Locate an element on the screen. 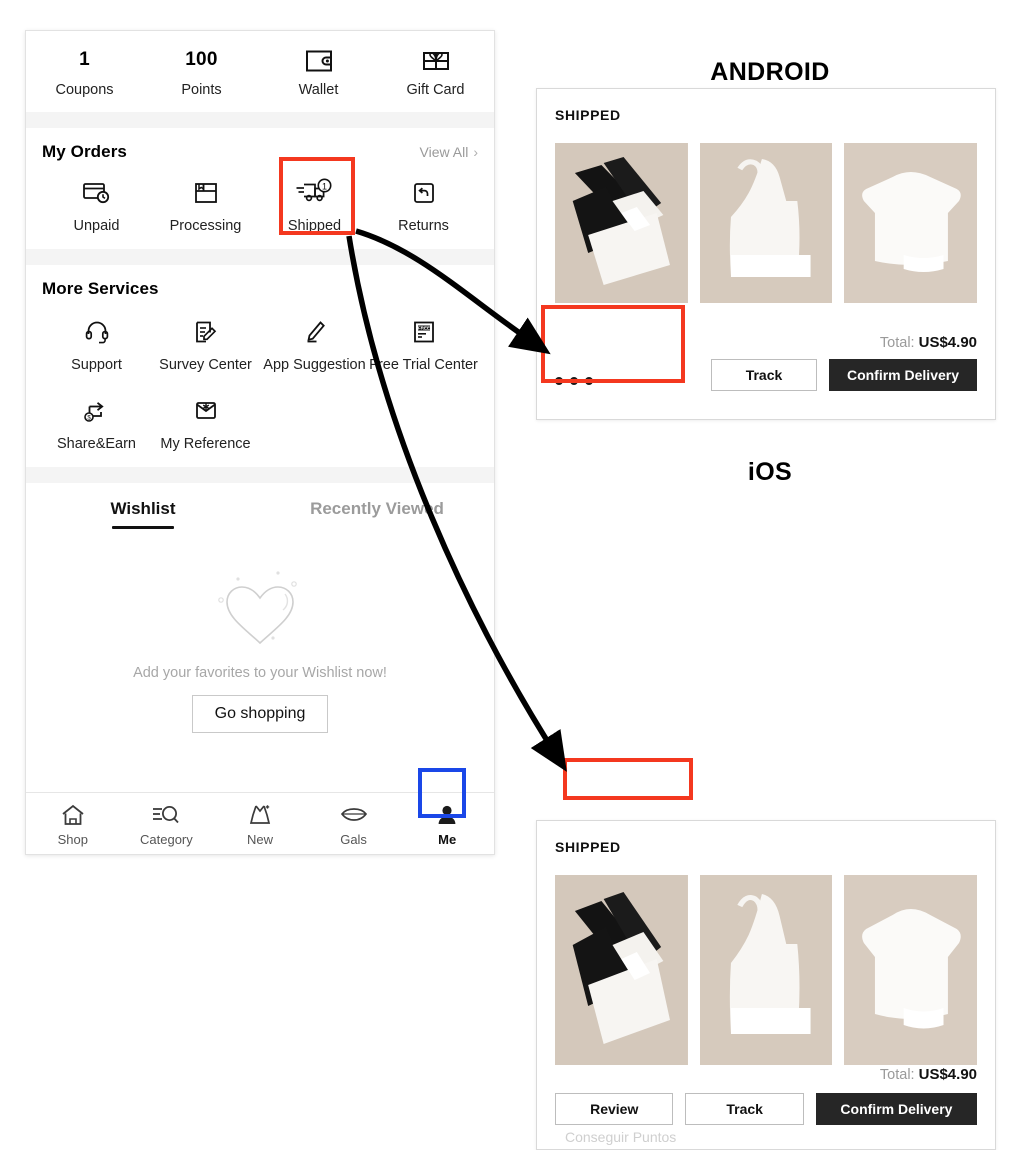 The image size is (1024, 1150). ios-product-thumbs is located at coordinates (766, 970).